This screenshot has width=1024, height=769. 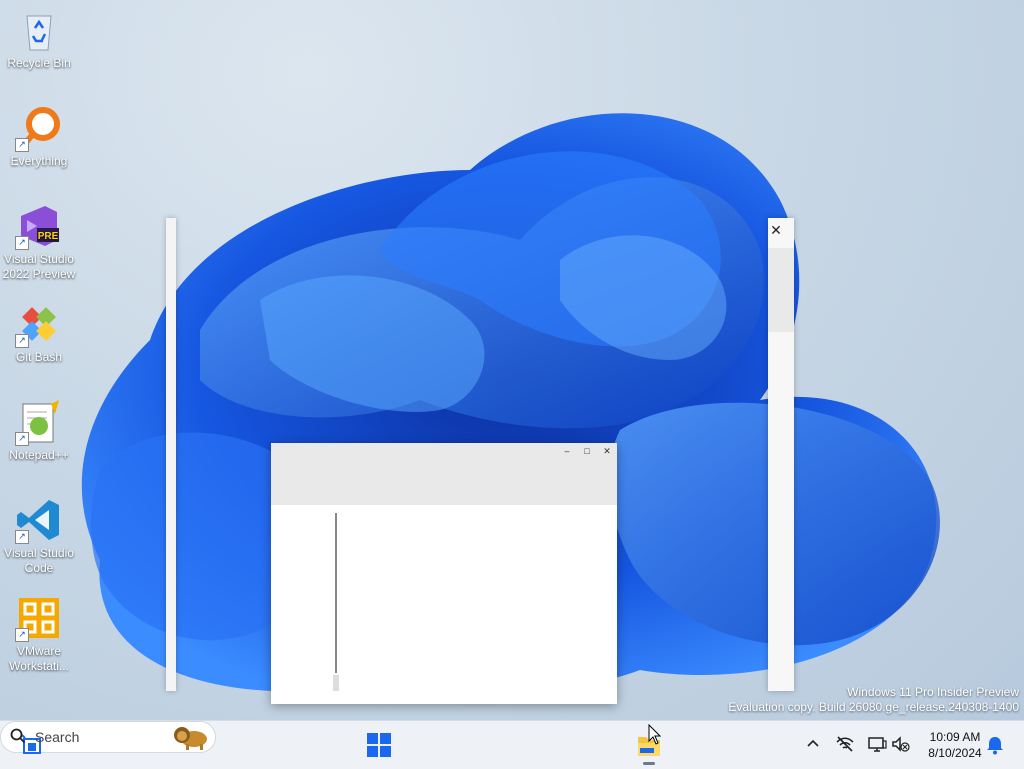 I want to click on search-icon, so click(x=18, y=736).